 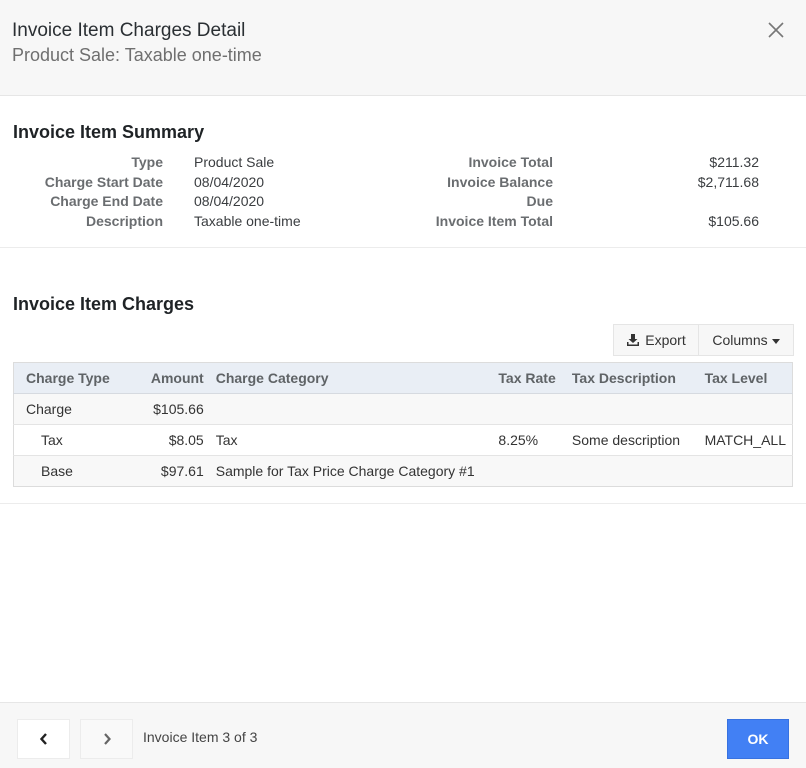 I want to click on close-icon, so click(x=776, y=30).